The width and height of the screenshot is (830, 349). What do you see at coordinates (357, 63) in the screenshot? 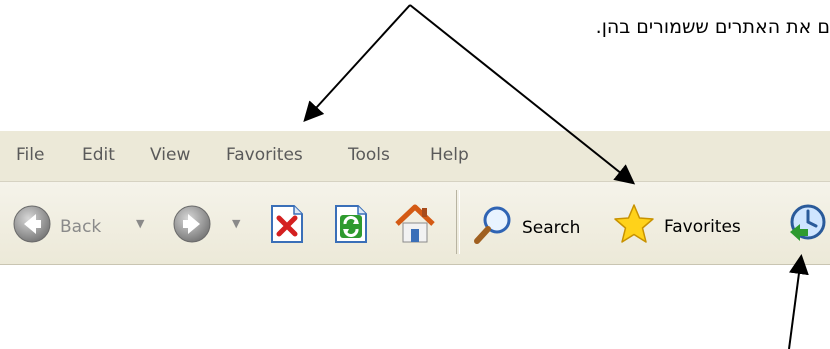
I see `arrow-to-favorites-menu` at bounding box center [357, 63].